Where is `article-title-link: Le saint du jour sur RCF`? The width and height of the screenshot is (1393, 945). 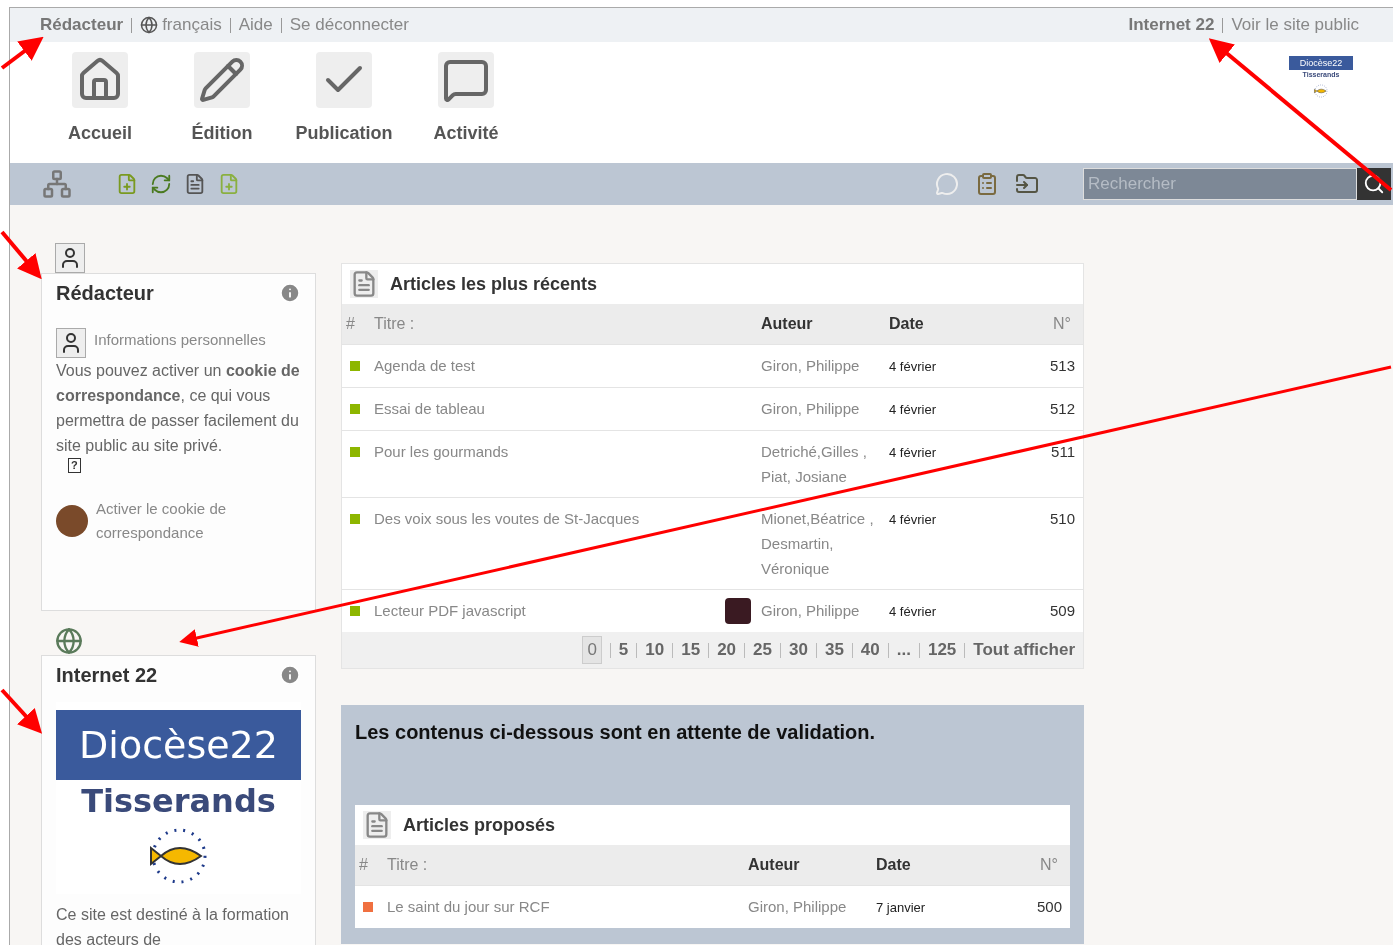
article-title-link: Le saint du jour sur RCF is located at coordinates (549, 906).